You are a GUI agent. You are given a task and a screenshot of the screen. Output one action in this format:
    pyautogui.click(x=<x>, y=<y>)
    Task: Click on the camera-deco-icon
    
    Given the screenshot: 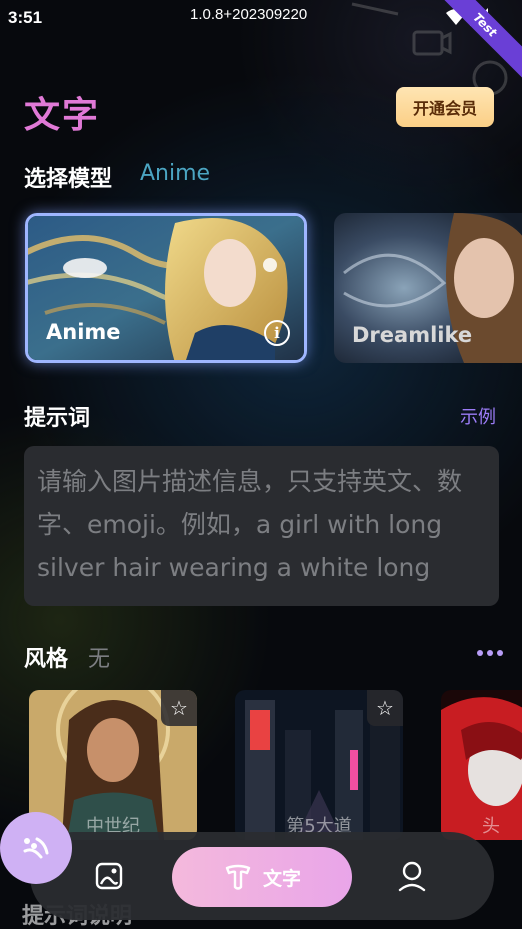 What is the action you would take?
    pyautogui.click(x=432, y=43)
    